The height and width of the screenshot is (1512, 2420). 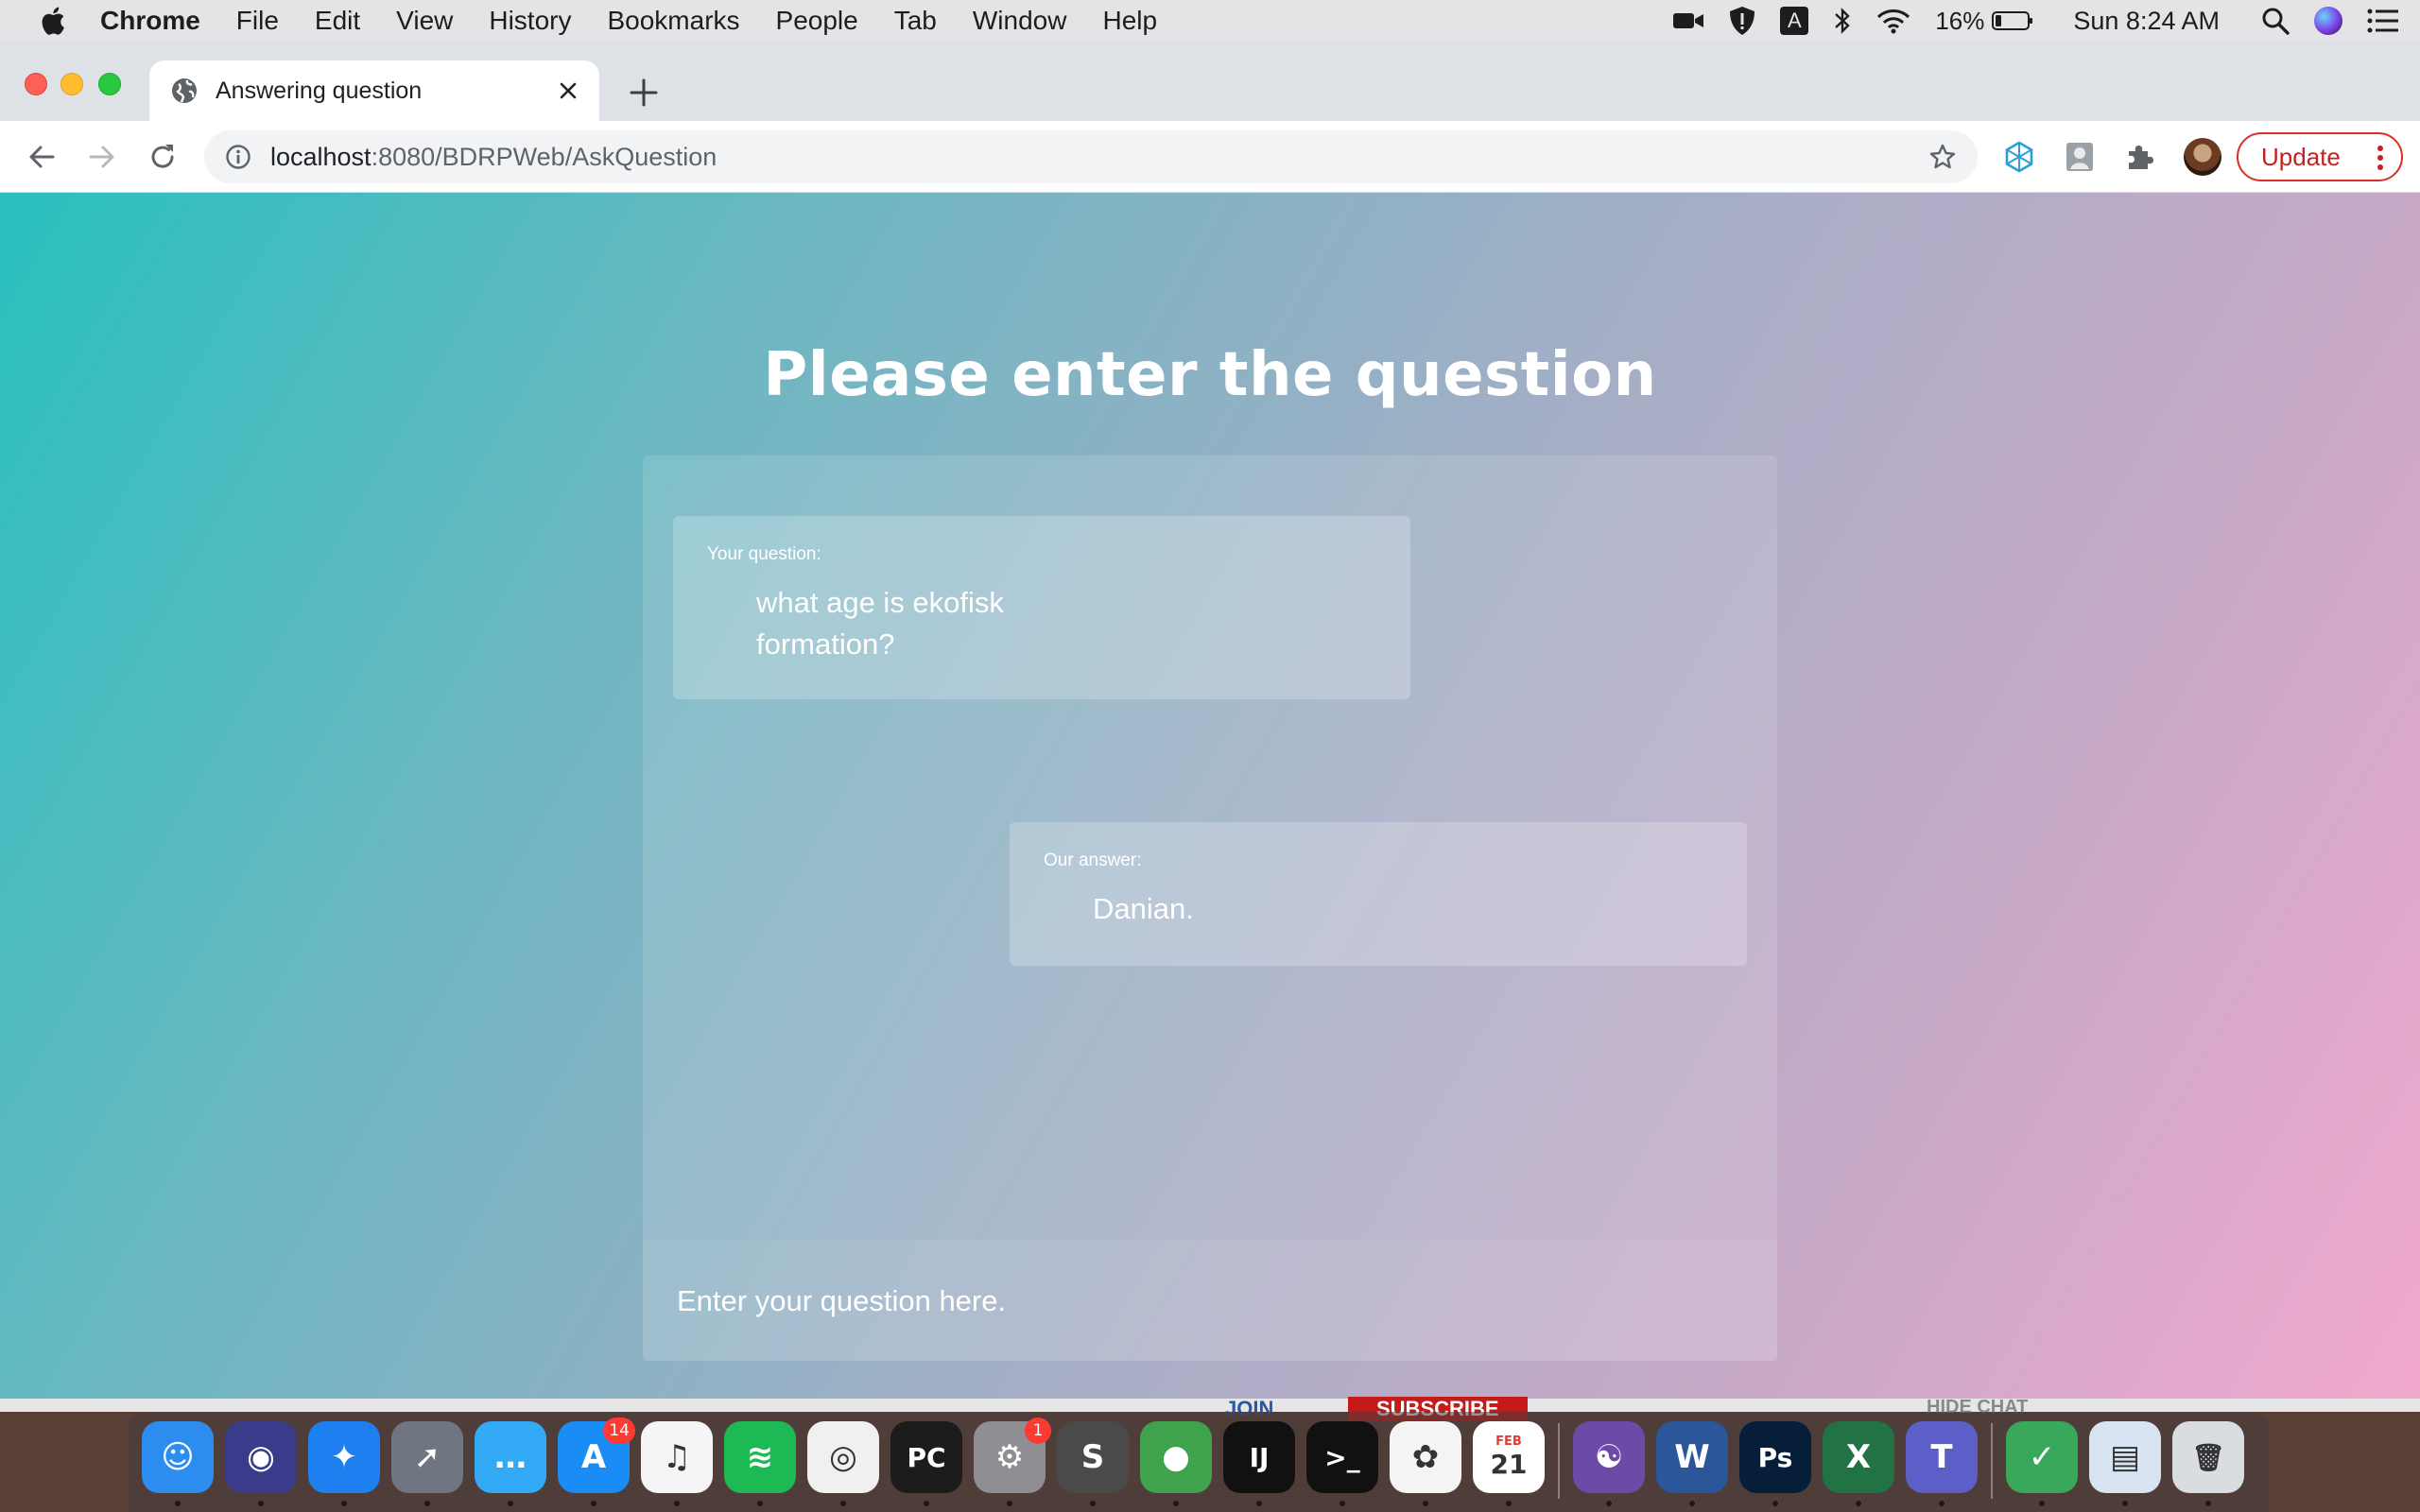 What do you see at coordinates (915, 21) in the screenshot?
I see `menu-tab: Tab` at bounding box center [915, 21].